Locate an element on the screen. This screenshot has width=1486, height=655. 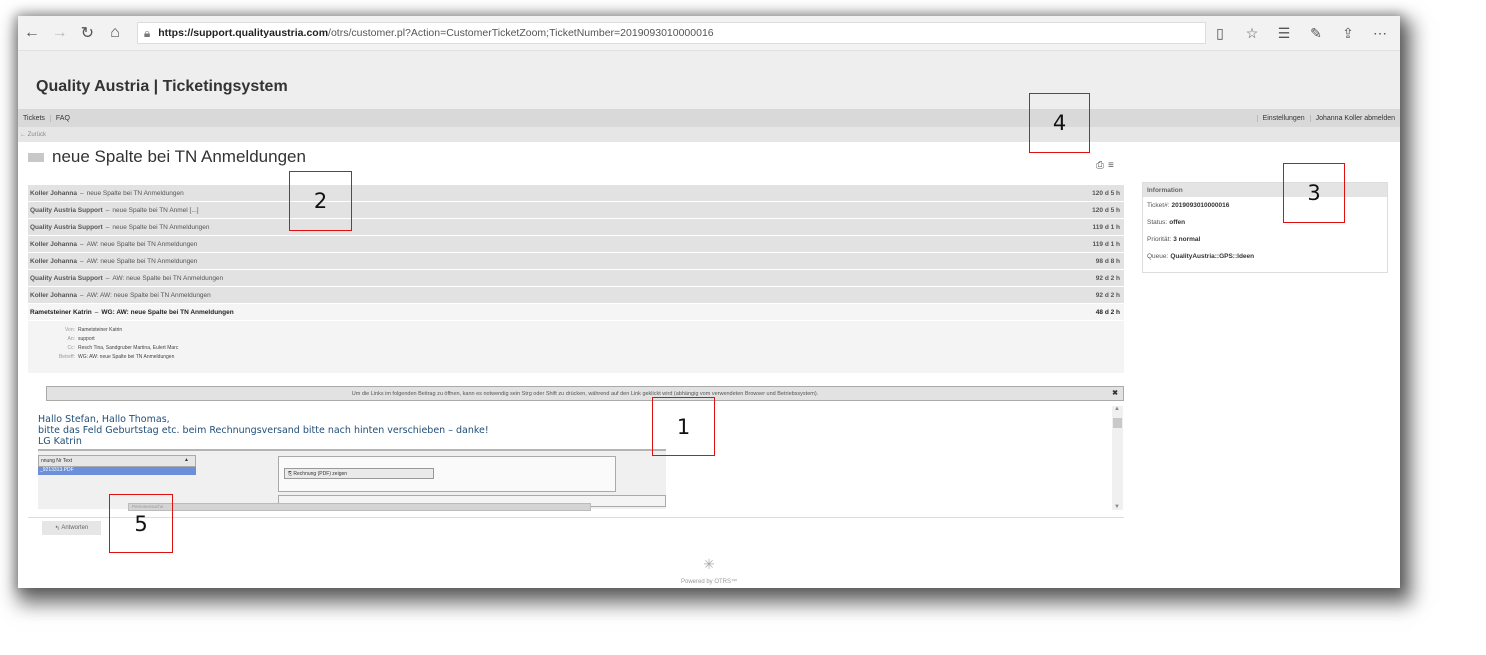
back-icon: ← is located at coordinates (32, 33).